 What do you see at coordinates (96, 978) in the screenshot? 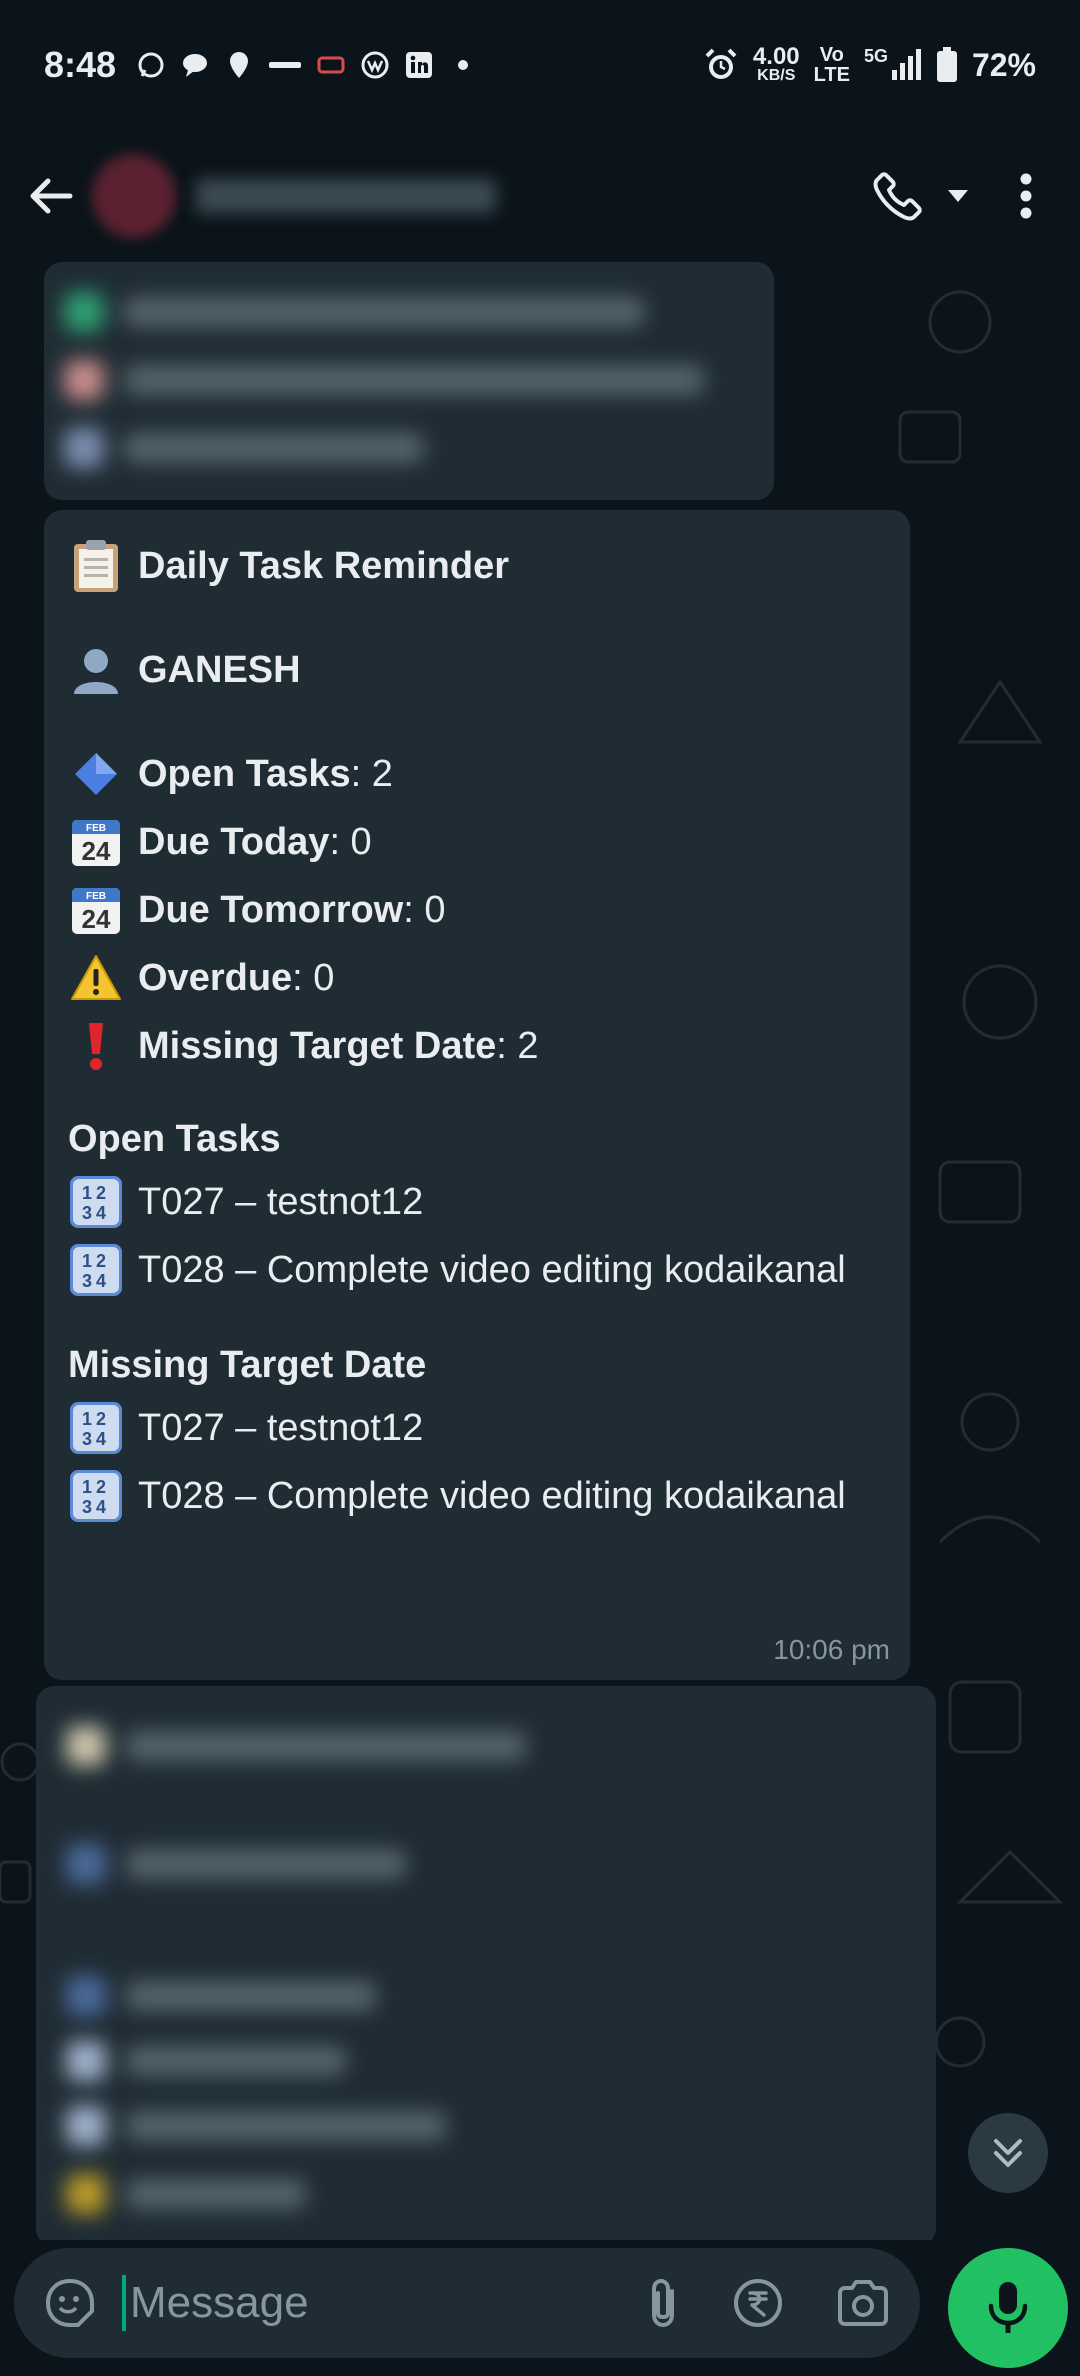
I see `warning-icon` at bounding box center [96, 978].